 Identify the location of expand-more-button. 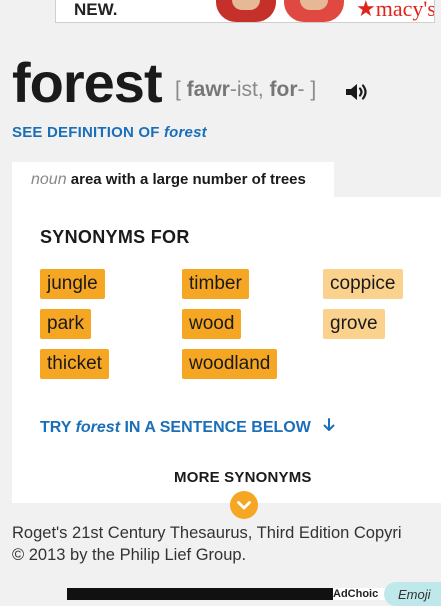
(244, 505).